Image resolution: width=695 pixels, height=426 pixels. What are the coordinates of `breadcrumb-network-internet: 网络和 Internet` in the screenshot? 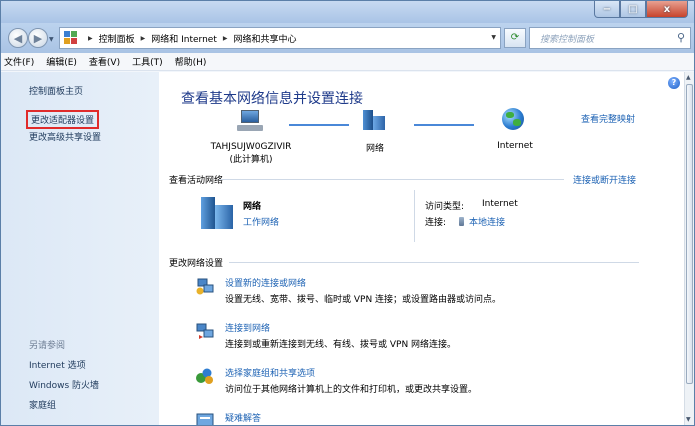 It's located at (184, 38).